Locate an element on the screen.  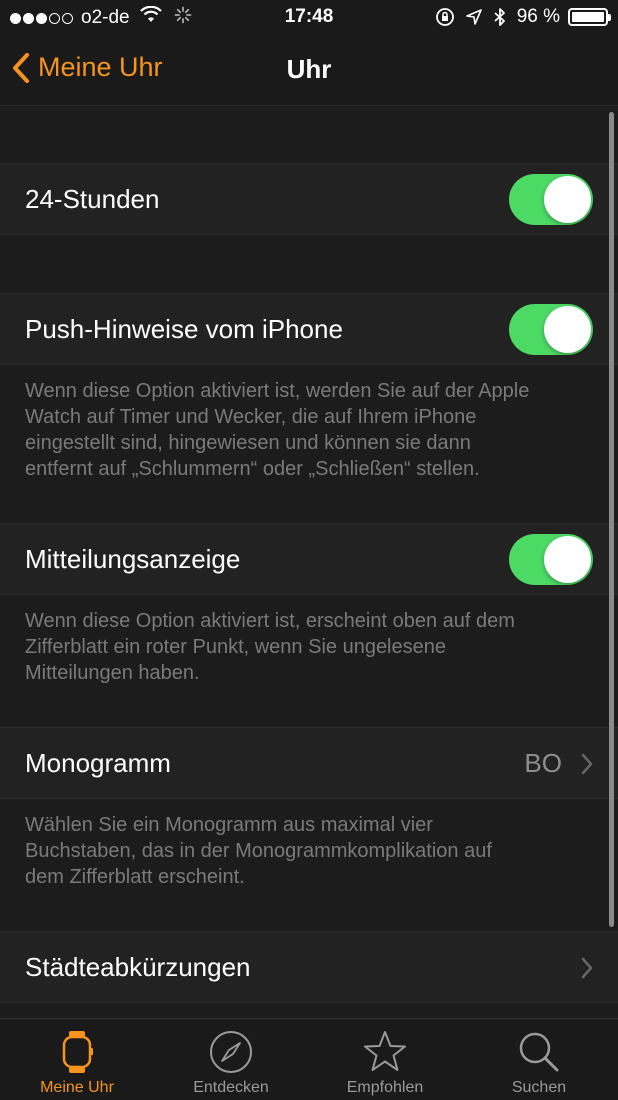
status-bar: o2-de 17:48 96 % is located at coordinates (309, 18).